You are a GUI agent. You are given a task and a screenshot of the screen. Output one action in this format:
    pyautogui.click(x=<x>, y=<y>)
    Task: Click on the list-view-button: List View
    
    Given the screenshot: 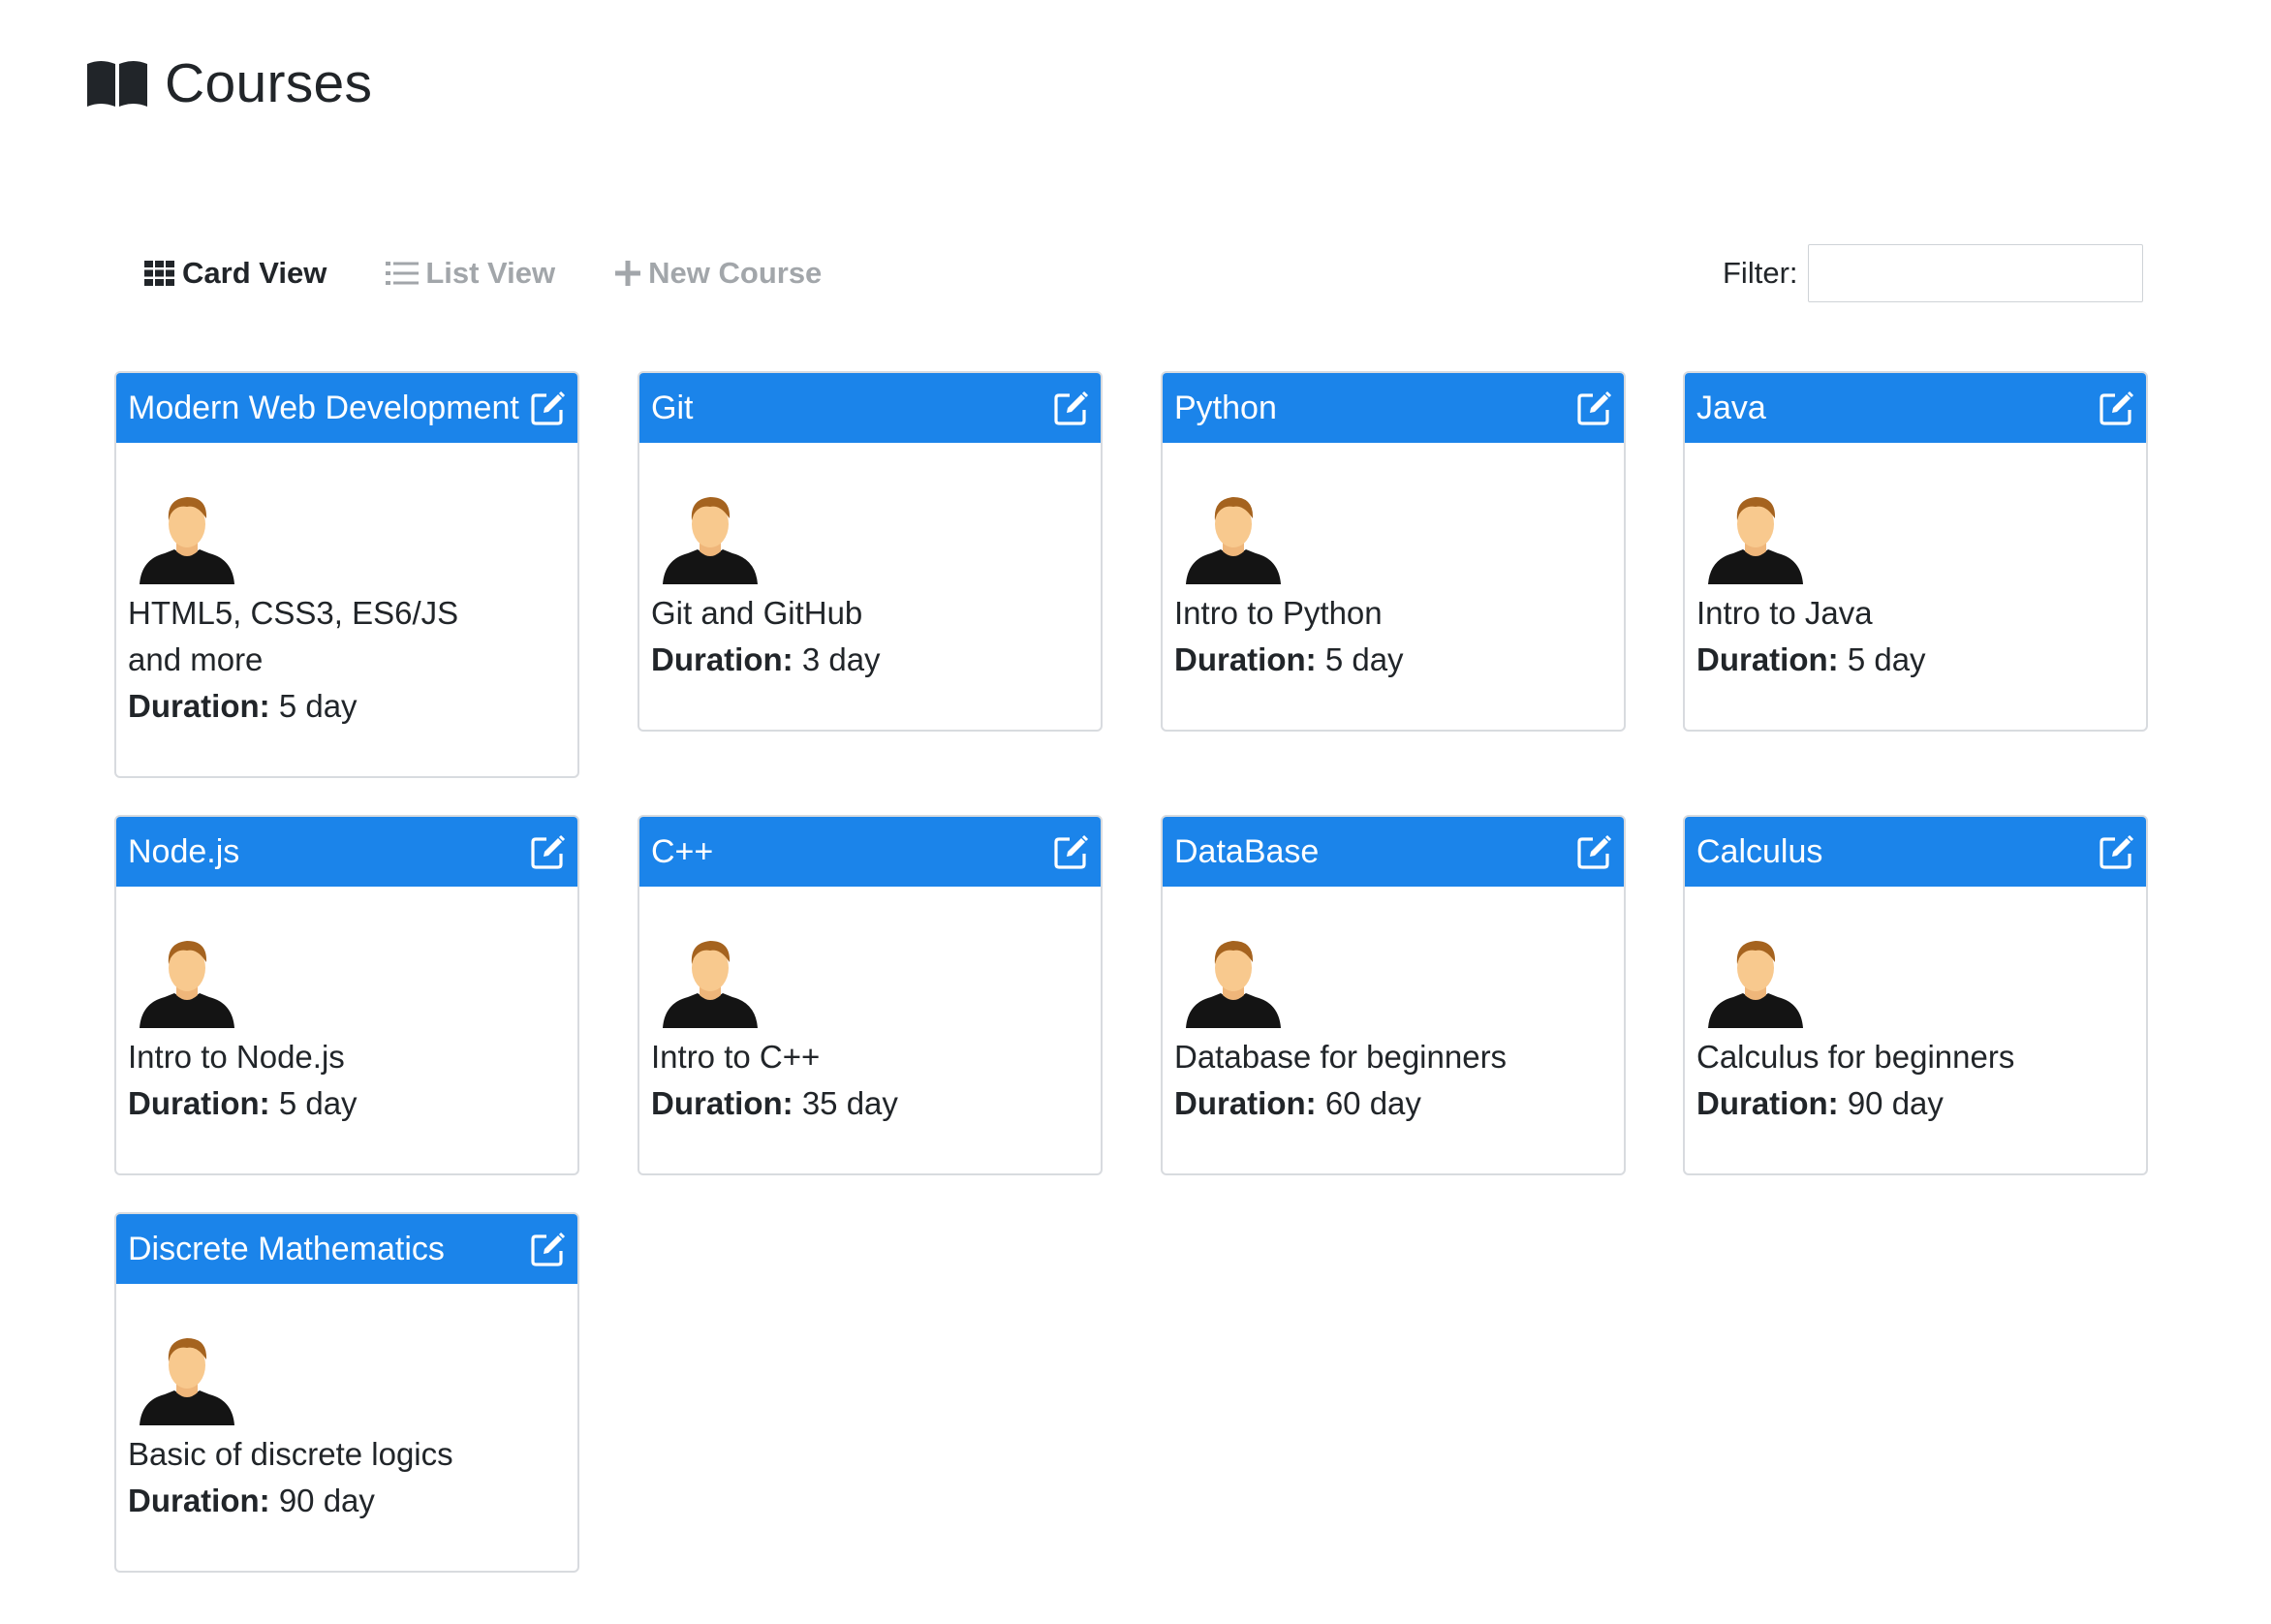 What is the action you would take?
    pyautogui.click(x=470, y=273)
    